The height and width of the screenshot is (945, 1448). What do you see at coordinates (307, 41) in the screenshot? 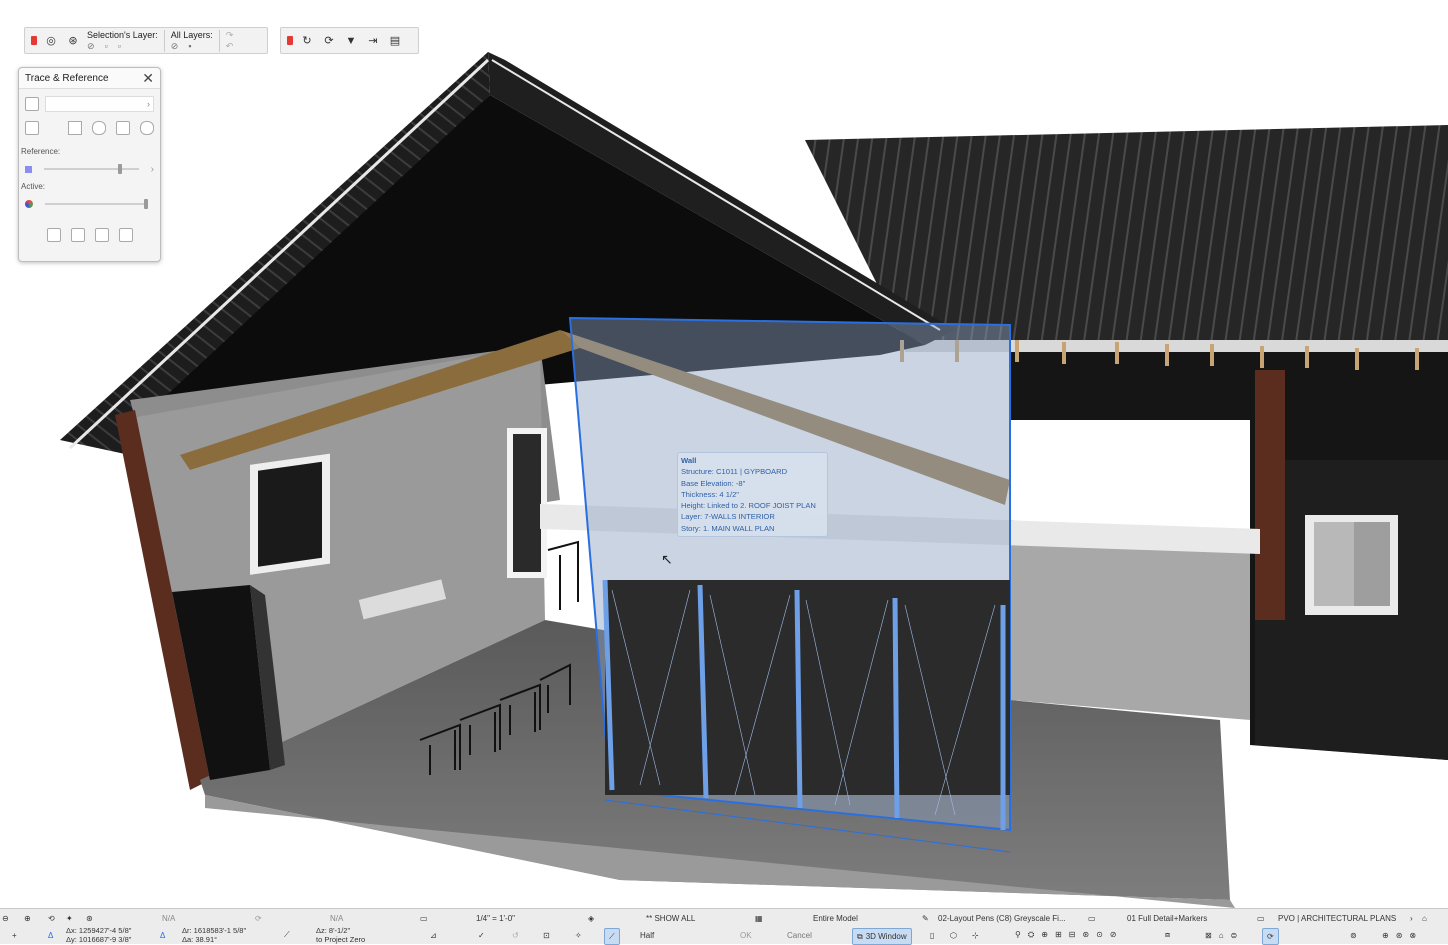
I see `rotate-icon: ↻` at bounding box center [307, 41].